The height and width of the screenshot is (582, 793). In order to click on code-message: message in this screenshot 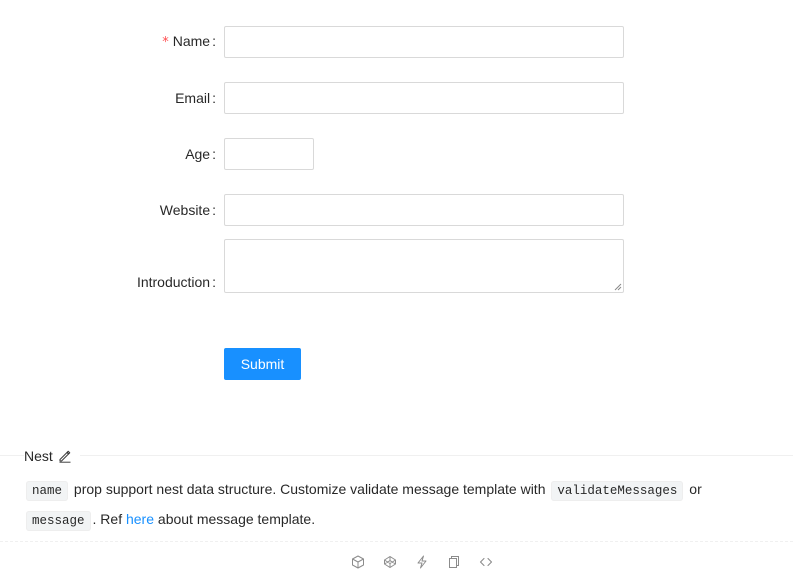, I will do `click(58, 521)`.